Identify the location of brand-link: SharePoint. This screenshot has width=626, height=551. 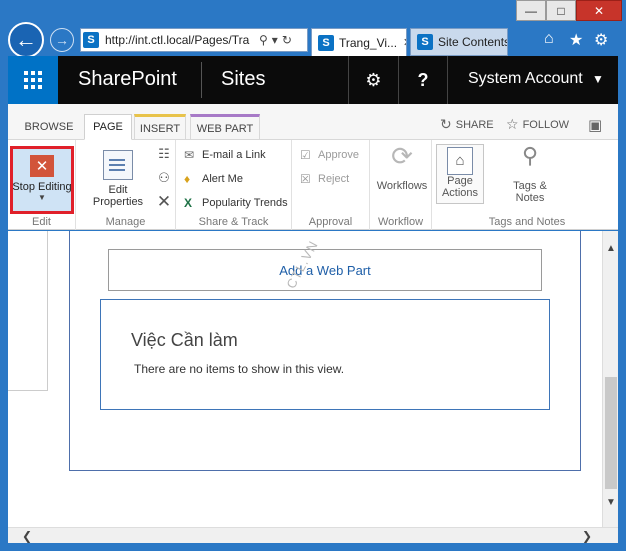
(127, 79).